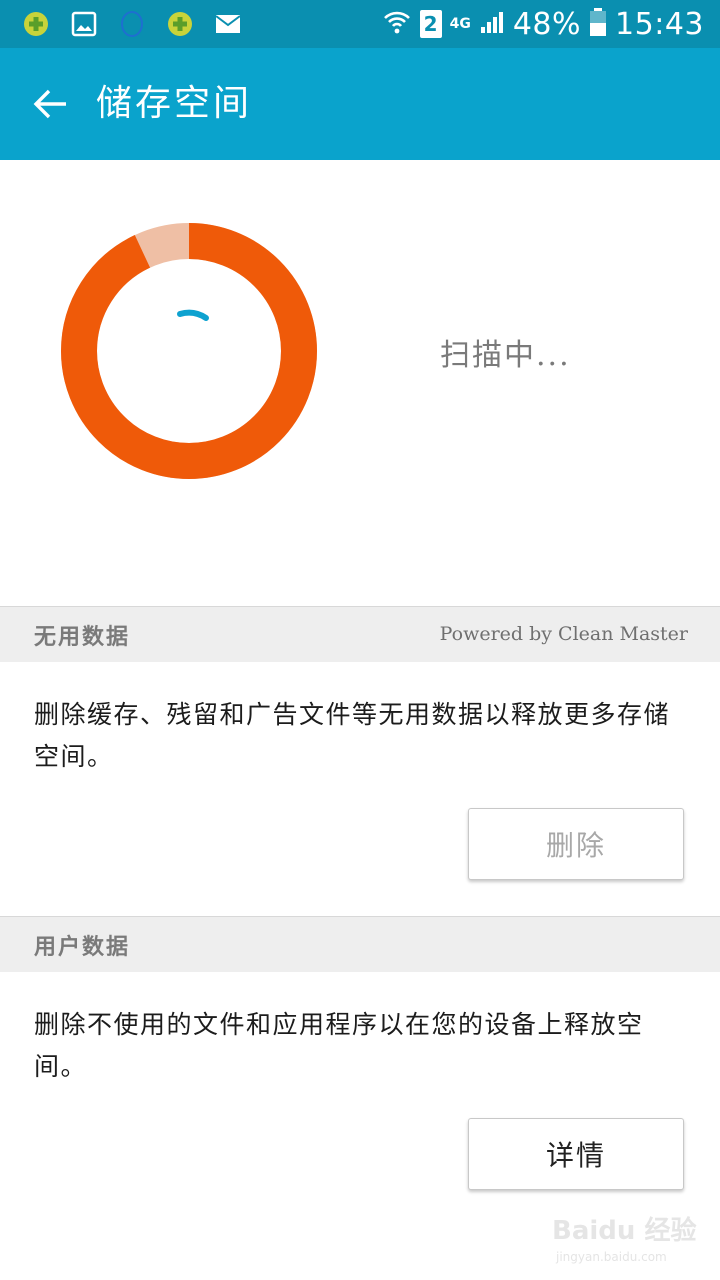 The image size is (720, 1280). I want to click on network-type: 4G, so click(460, 24).